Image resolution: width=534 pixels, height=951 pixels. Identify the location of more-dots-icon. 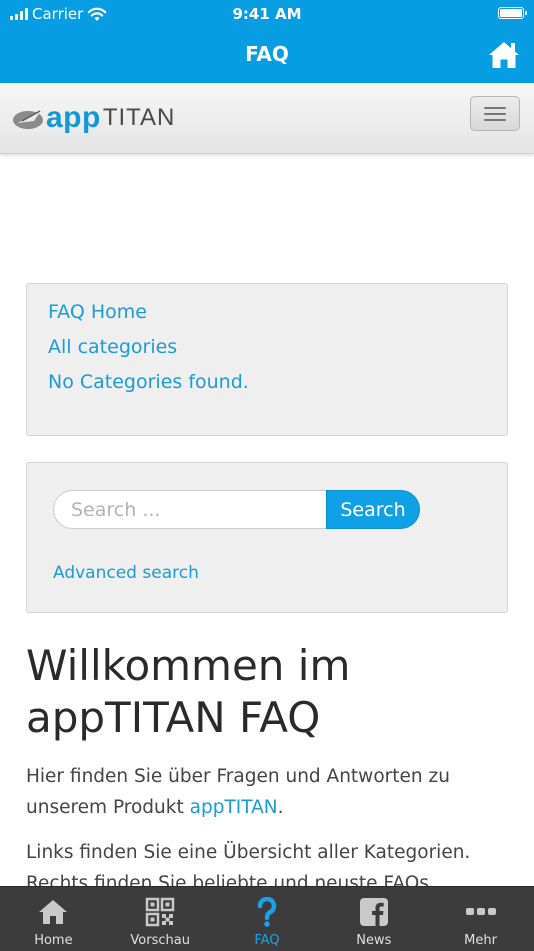
(480, 911).